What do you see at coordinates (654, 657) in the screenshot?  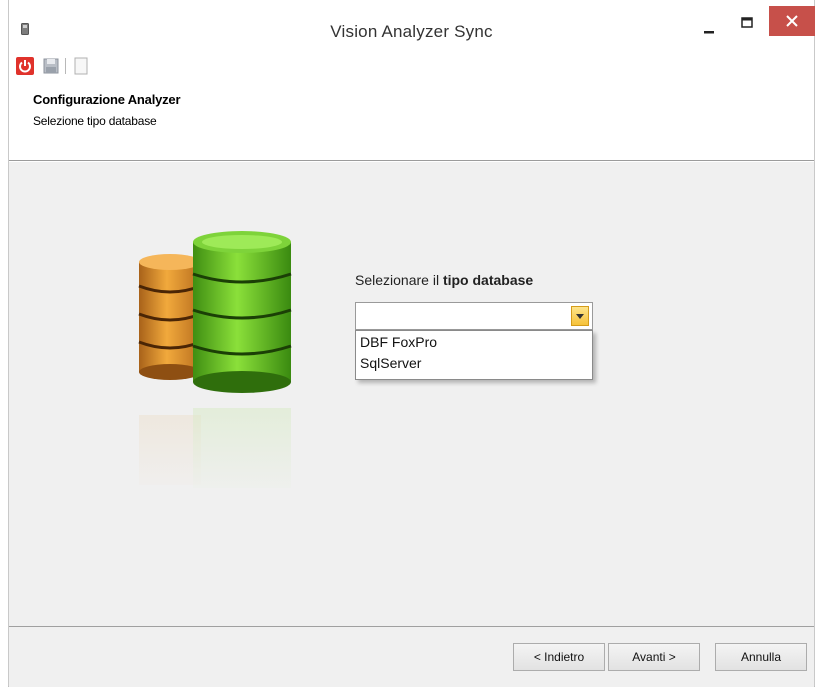 I see `next-button: Avanti >` at bounding box center [654, 657].